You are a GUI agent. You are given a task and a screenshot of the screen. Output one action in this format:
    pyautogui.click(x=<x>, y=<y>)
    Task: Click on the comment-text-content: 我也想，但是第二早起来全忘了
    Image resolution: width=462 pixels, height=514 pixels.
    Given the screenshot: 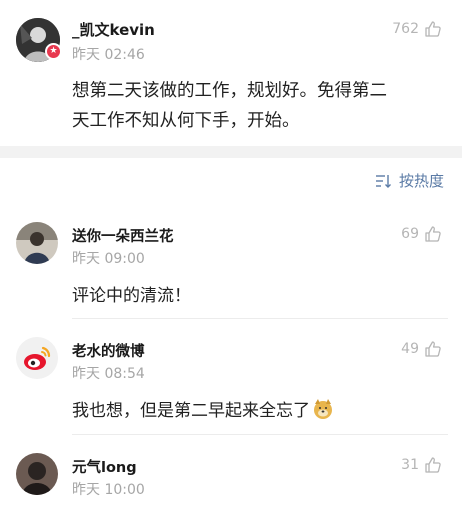 What is the action you would take?
    pyautogui.click(x=191, y=411)
    